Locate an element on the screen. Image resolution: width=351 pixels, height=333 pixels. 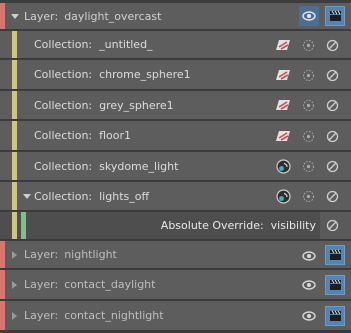
layer-name: contact_daylight is located at coordinates (110, 284).